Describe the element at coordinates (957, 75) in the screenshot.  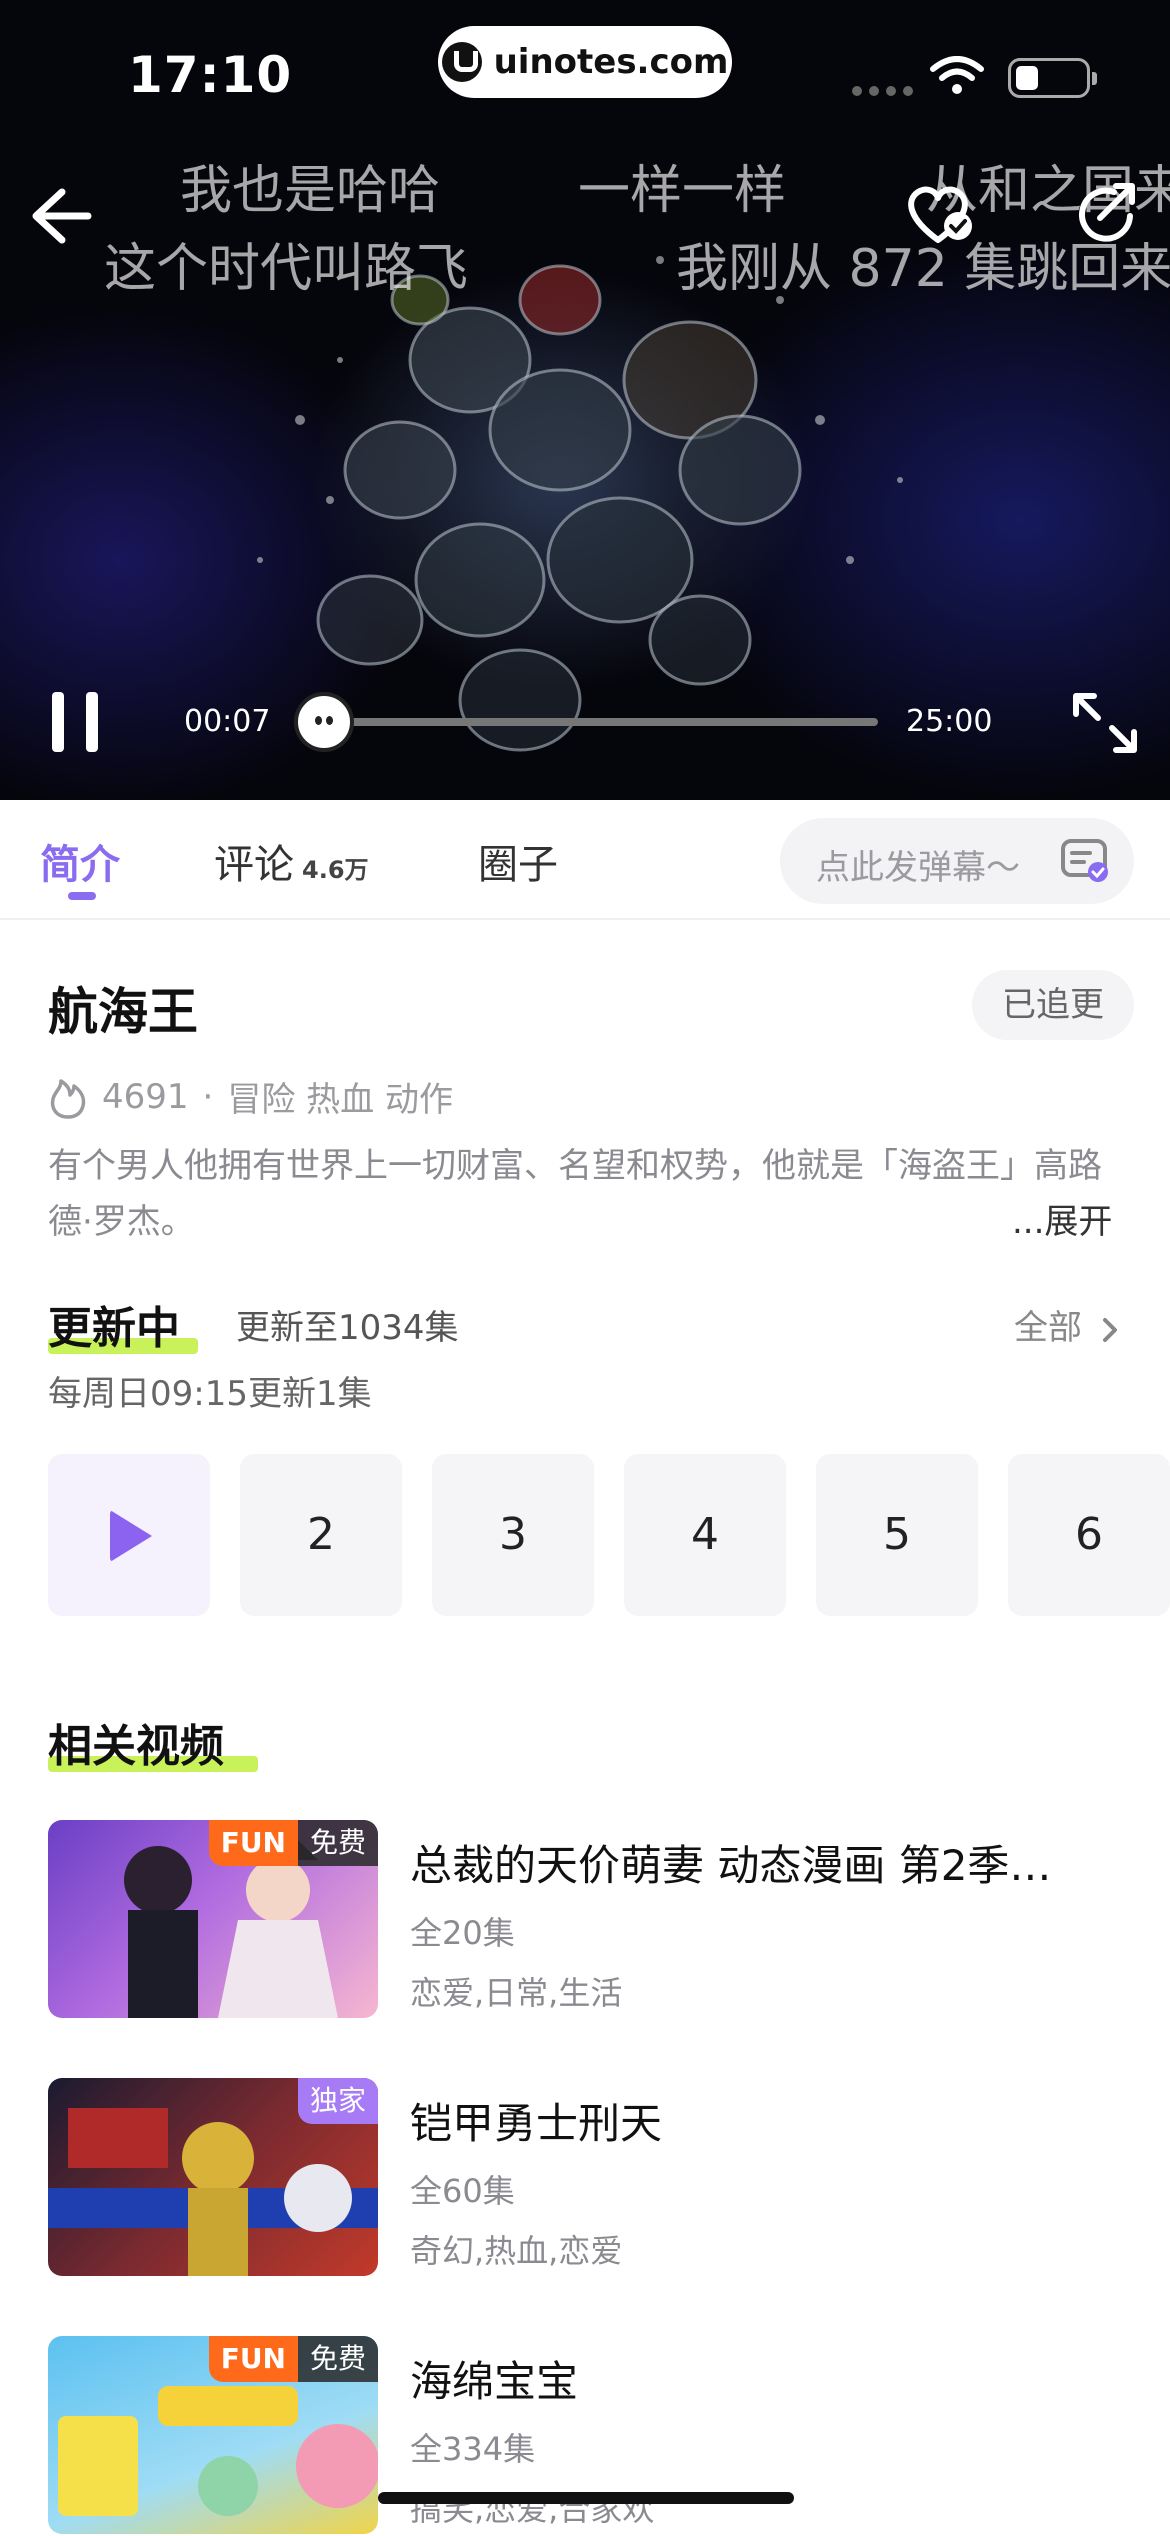
I see `wifi-icon` at that location.